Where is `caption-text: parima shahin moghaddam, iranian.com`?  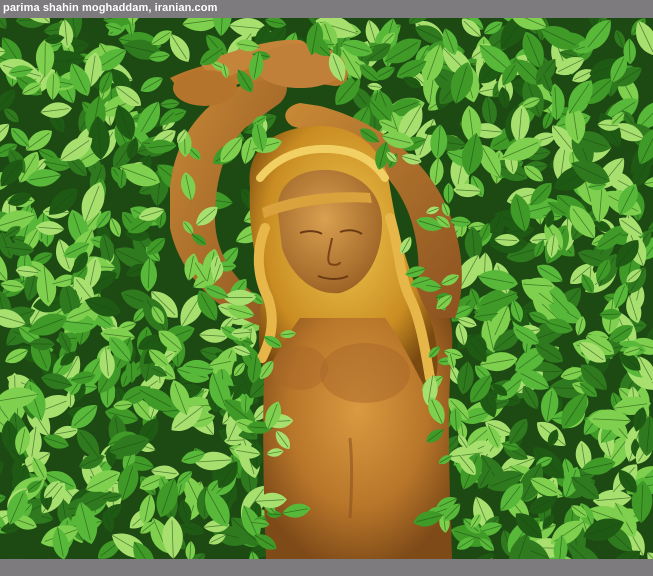 caption-text: parima shahin moghaddam, iranian.com is located at coordinates (110, 8).